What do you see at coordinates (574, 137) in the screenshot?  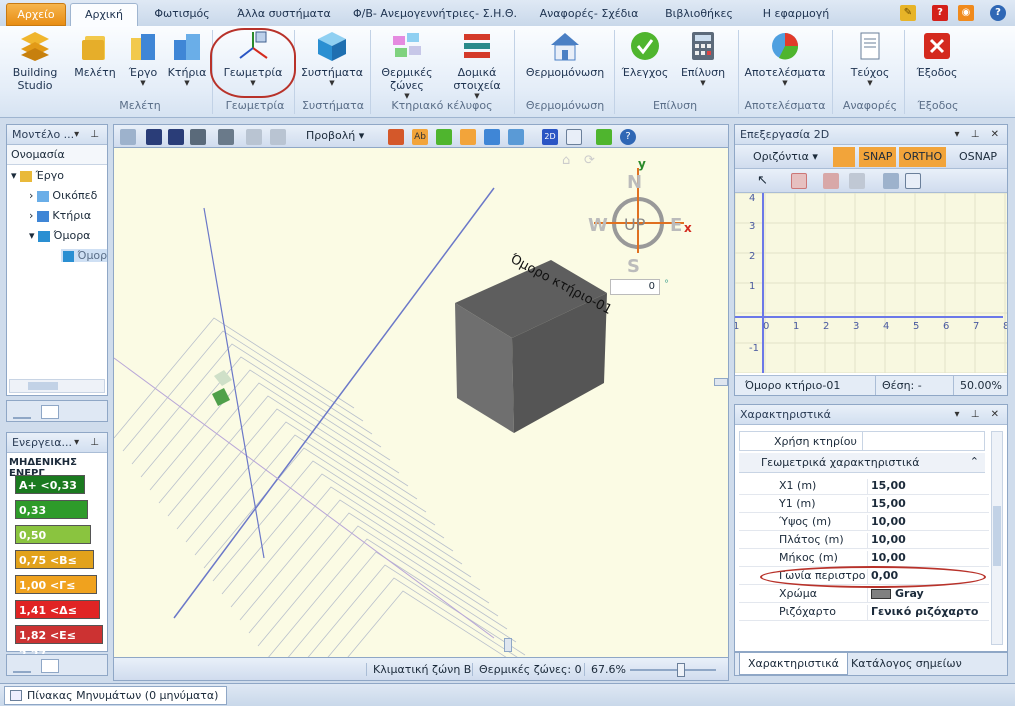 I see `checklist-icon` at bounding box center [574, 137].